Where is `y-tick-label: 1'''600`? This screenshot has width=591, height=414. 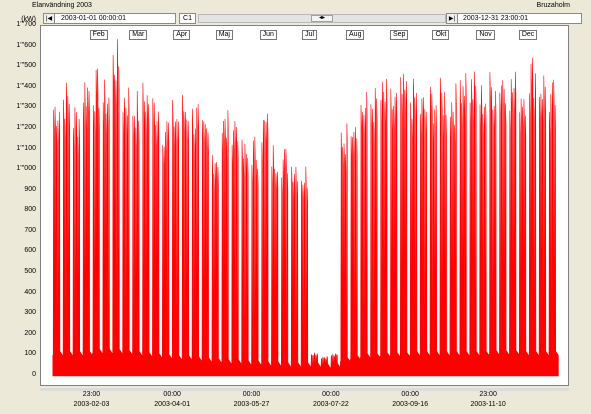
y-tick-label: 1'''600 is located at coordinates (26, 45).